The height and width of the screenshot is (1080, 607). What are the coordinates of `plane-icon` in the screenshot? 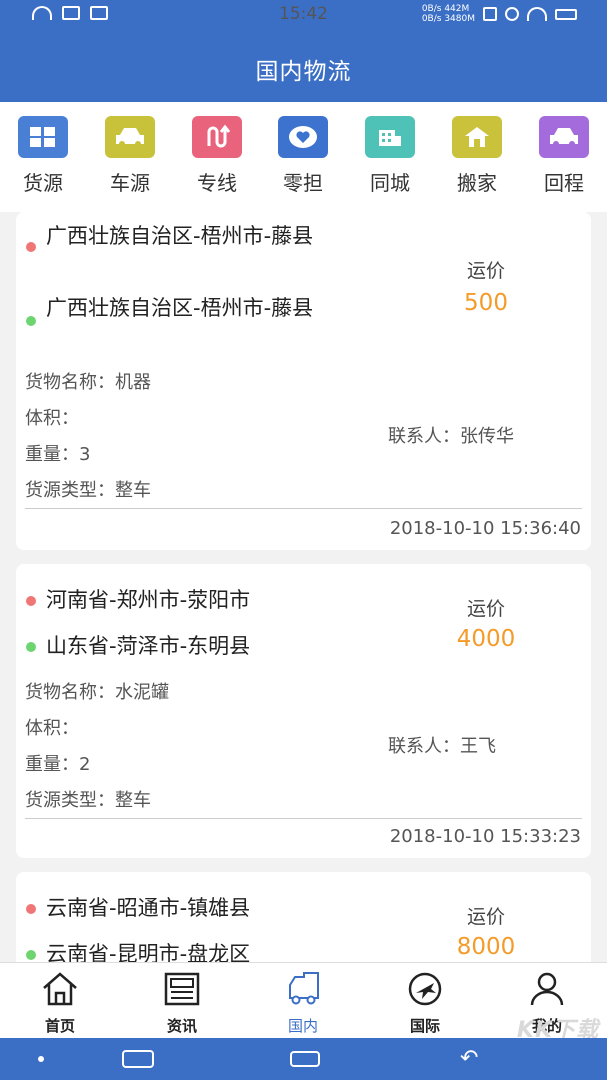 It's located at (425, 989).